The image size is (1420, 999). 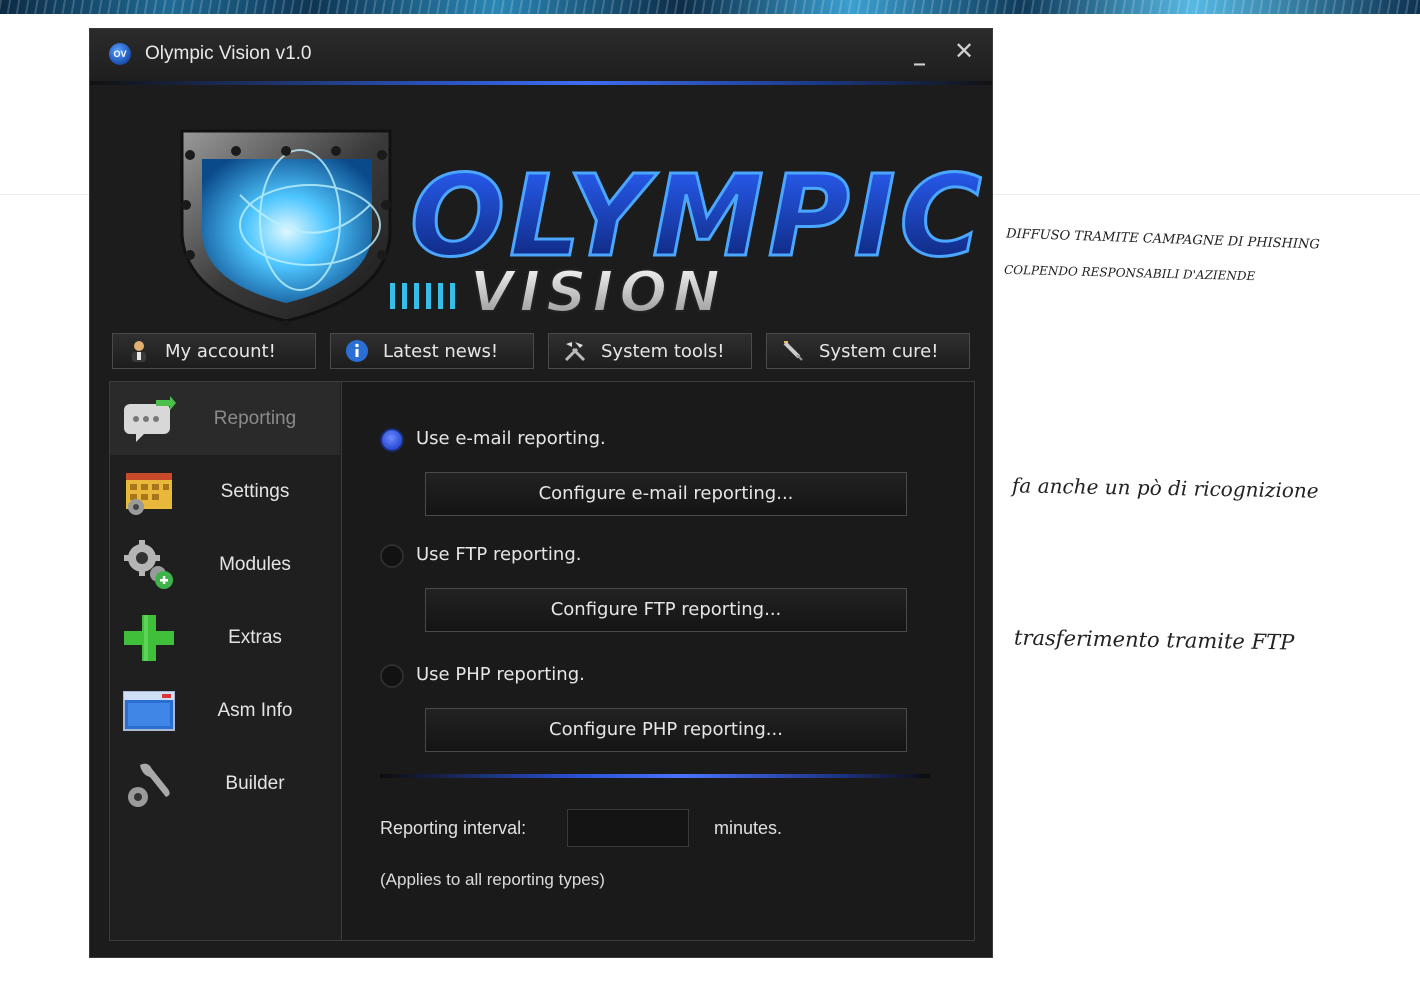 I want to click on email-reporting-label: Use e-mail reporting., so click(x=511, y=438).